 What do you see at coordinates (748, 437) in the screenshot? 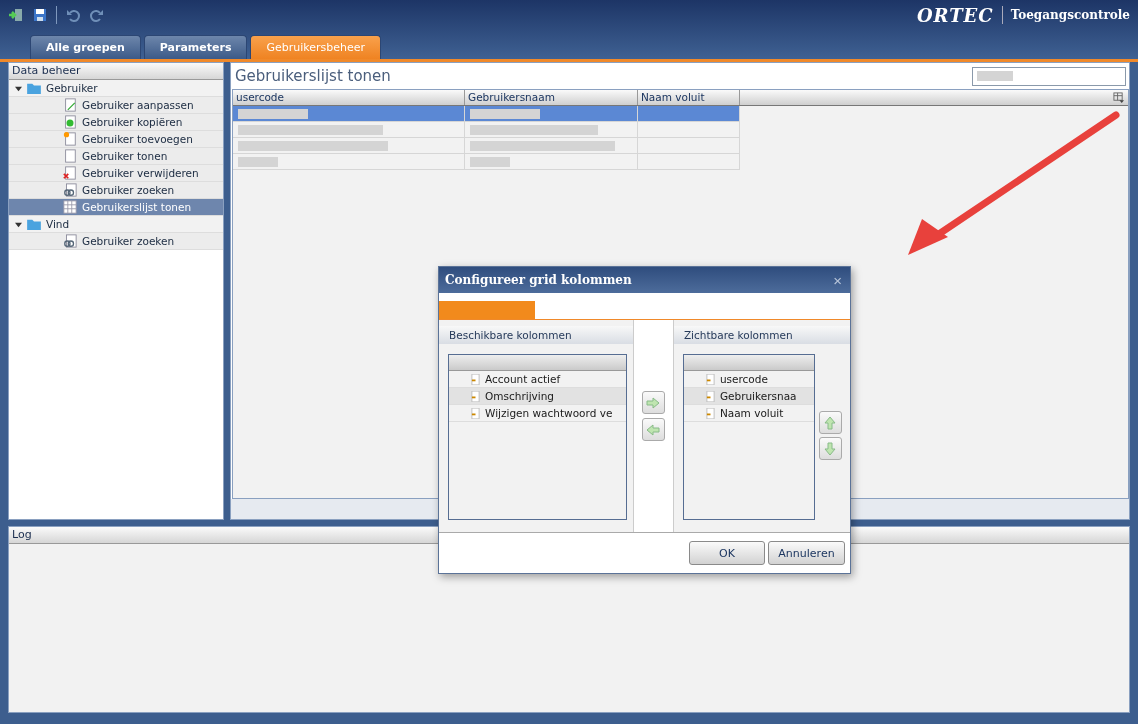
I see `list-box: usercode Gebruikersnaa Naam voluit` at bounding box center [748, 437].